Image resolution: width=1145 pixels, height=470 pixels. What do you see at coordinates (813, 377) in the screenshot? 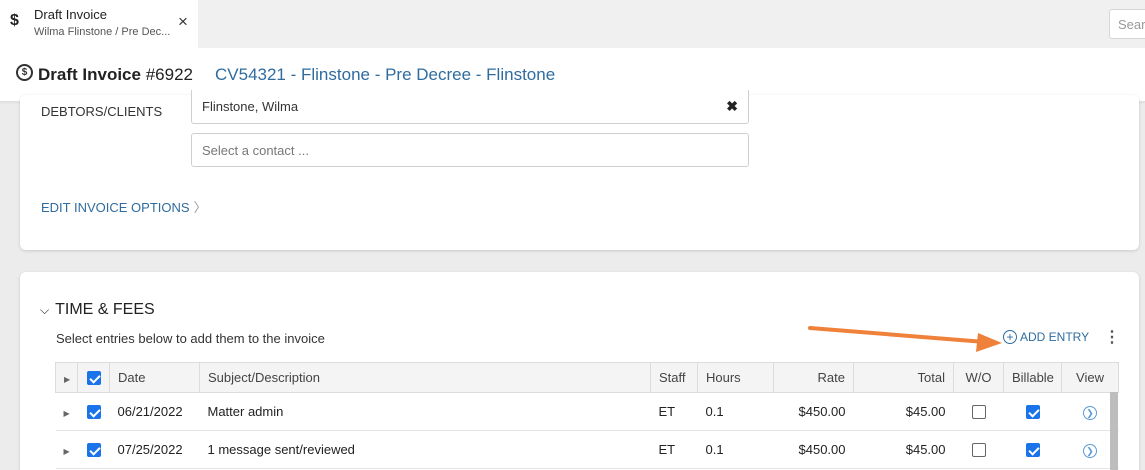
I see `col-rate: Rate` at bounding box center [813, 377].